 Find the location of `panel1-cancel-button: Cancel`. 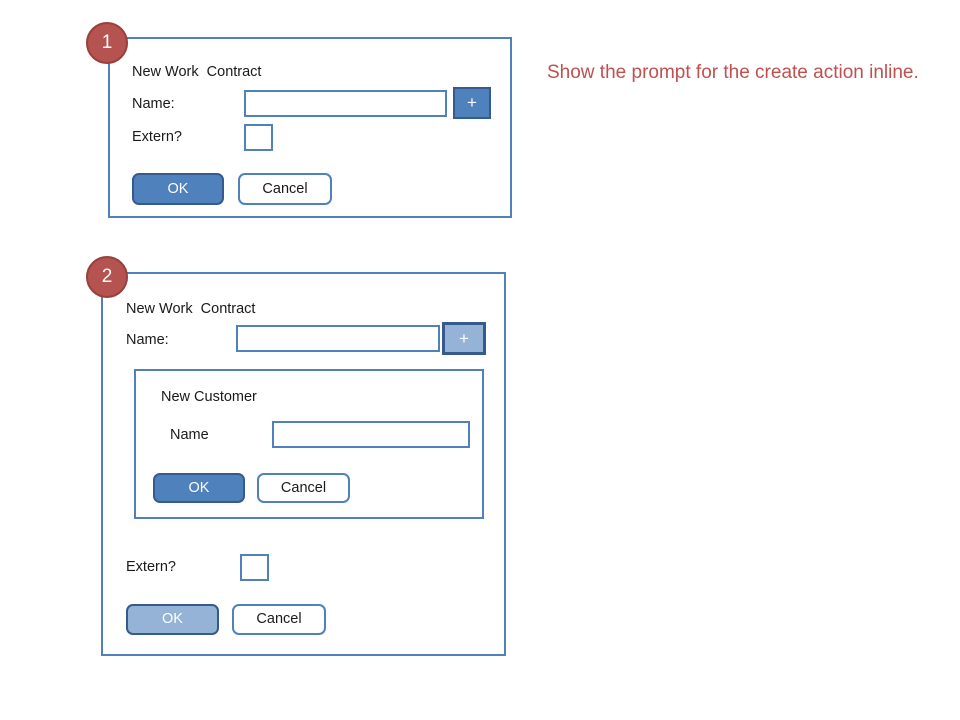

panel1-cancel-button: Cancel is located at coordinates (285, 189).